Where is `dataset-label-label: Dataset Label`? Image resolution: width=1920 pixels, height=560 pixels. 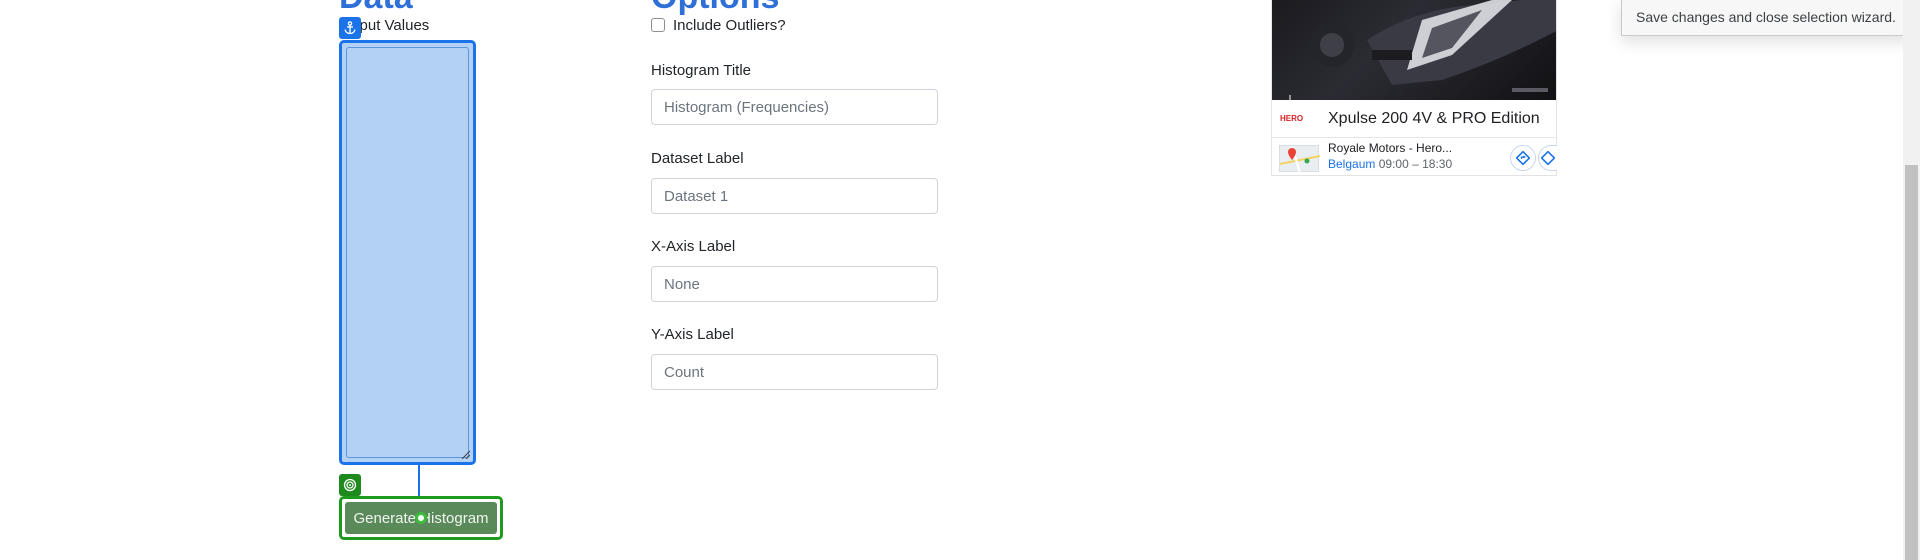
dataset-label-label: Dataset Label is located at coordinates (697, 158).